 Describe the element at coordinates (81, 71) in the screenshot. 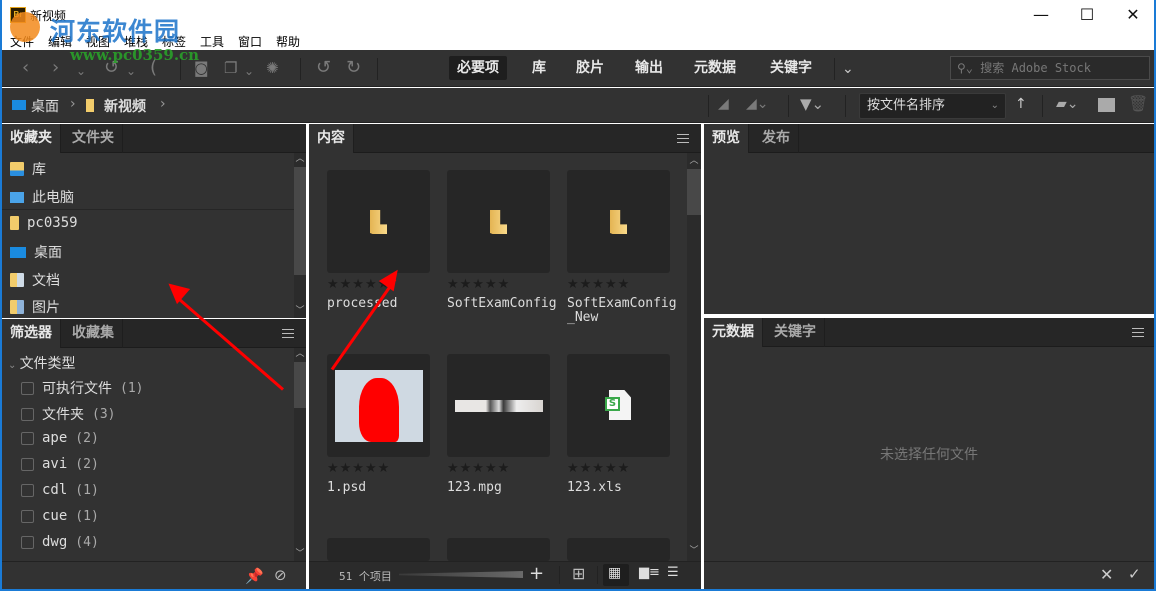

I see `recent-dropdown-icon: ⌄` at that location.